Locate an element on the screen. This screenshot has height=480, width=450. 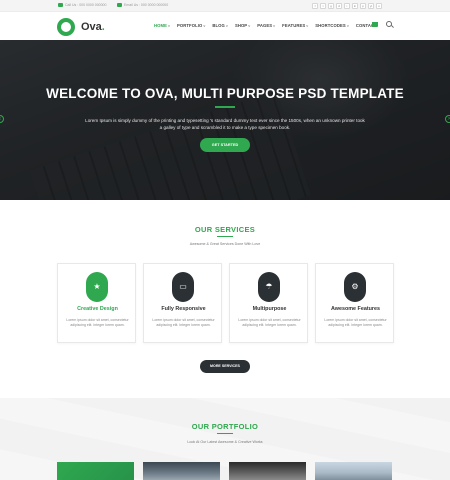
phone-info: Call Us : 000 0000 000000 is located at coordinates (82, 5).